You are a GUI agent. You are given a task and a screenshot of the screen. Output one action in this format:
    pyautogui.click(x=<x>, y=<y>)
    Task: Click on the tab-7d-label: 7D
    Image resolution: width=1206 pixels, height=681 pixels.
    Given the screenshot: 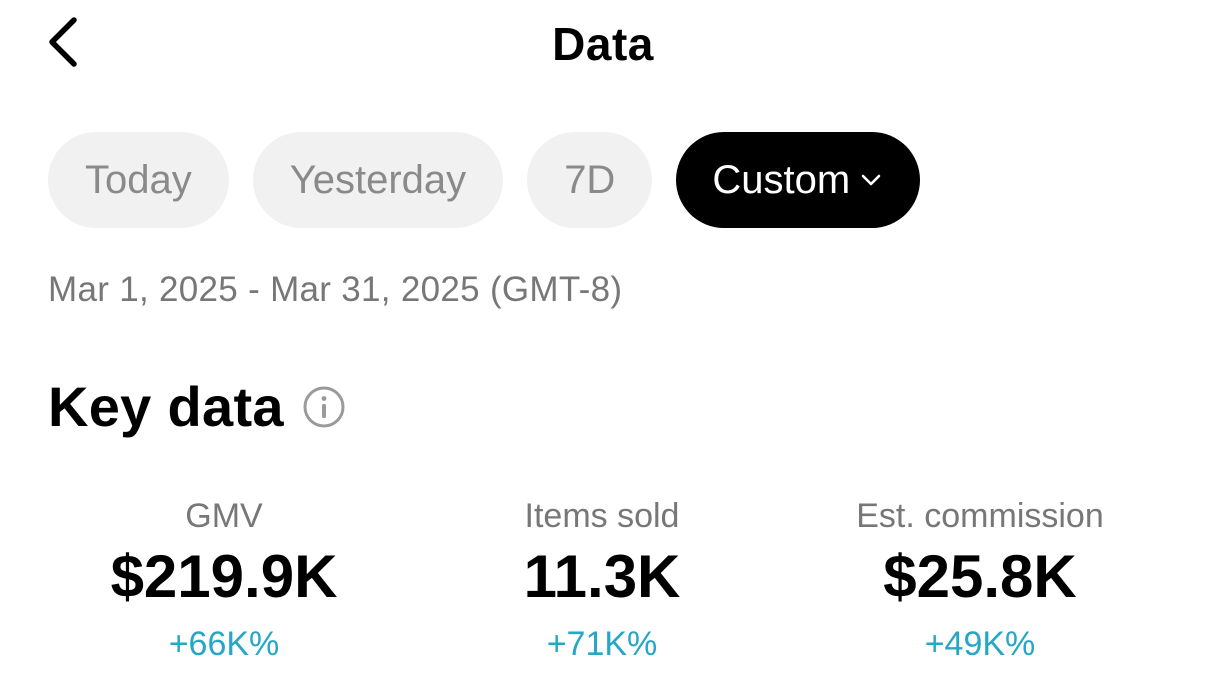 What is the action you would take?
    pyautogui.click(x=590, y=179)
    